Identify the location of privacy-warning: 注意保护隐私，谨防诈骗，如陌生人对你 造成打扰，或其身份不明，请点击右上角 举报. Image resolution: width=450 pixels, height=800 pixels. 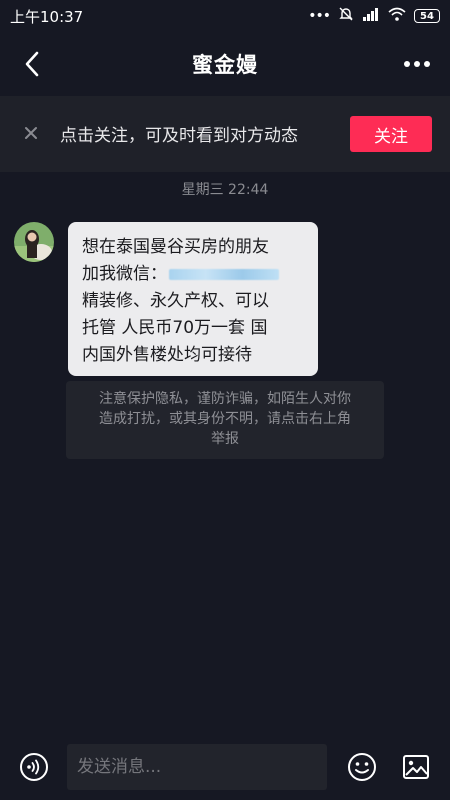
(225, 420).